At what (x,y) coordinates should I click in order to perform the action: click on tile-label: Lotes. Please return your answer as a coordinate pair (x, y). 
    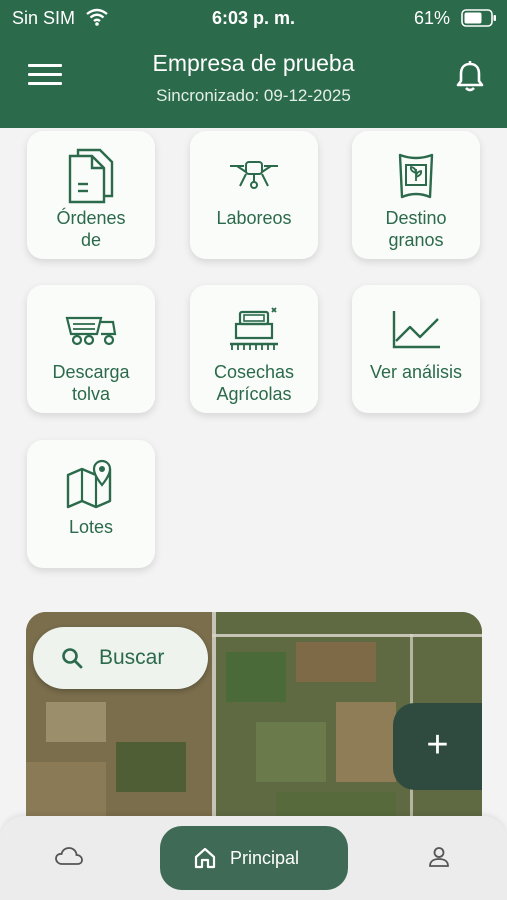
    Looking at the image, I should click on (91, 527).